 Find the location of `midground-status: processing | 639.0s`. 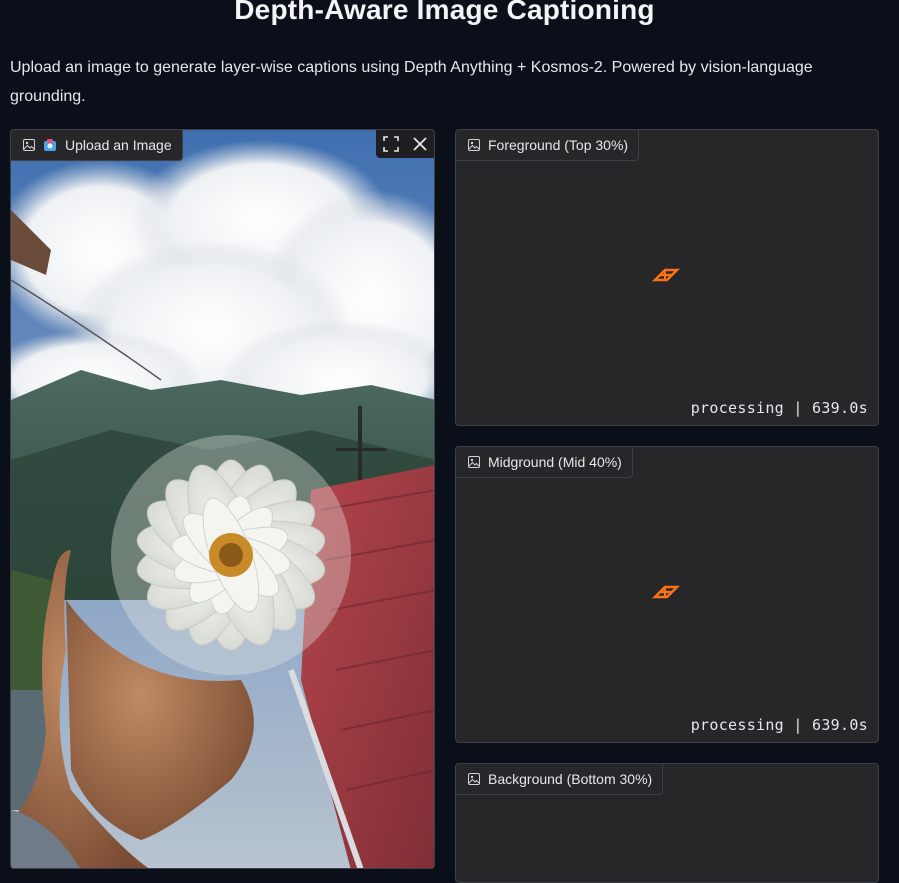

midground-status: processing | 639.0s is located at coordinates (779, 725).